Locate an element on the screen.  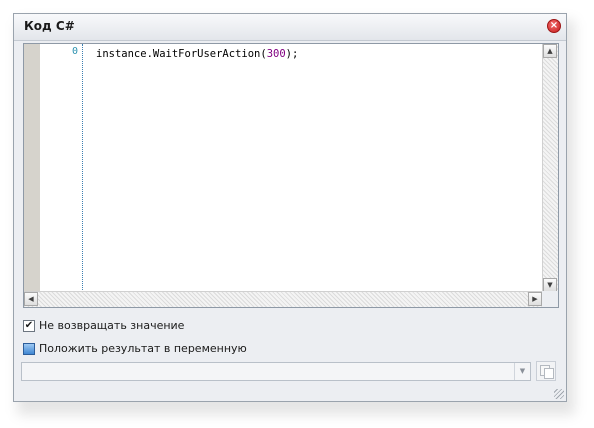
no-return-option: ✔ Не возвращать значение is located at coordinates (103, 325).